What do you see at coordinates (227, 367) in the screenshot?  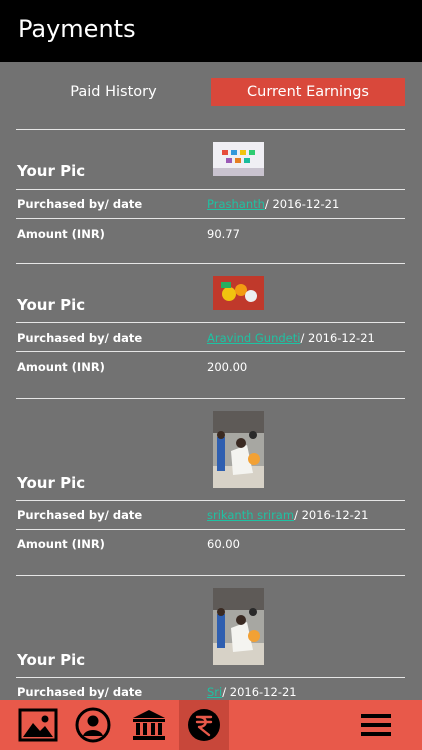 I see `amount-value: 200.00` at bounding box center [227, 367].